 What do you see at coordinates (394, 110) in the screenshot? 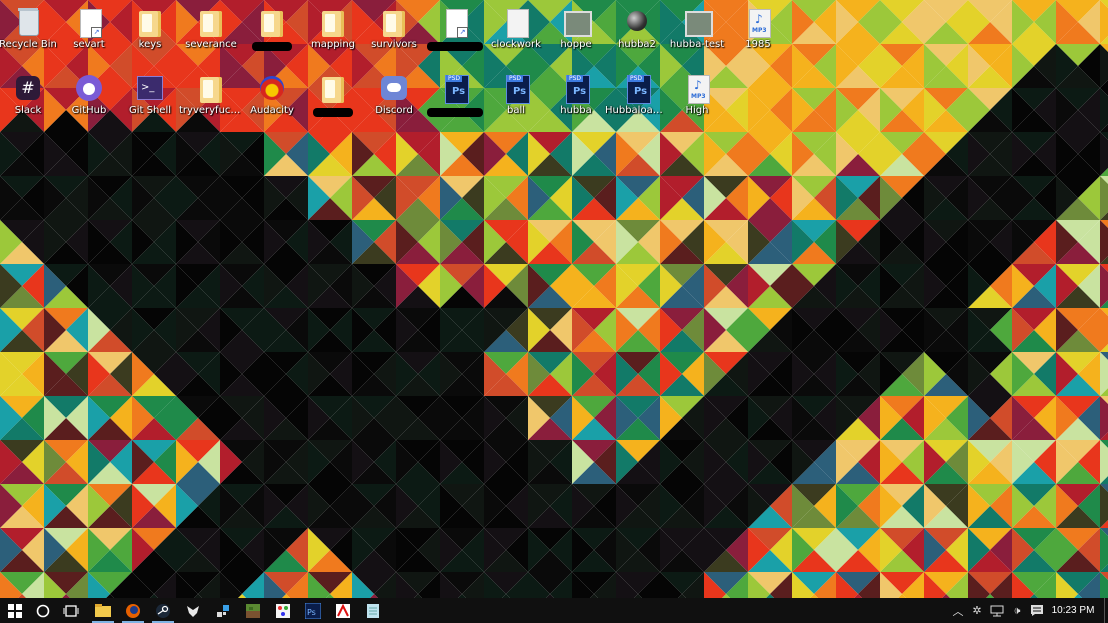
I see `desktop-icon-label: Discord` at bounding box center [394, 110].